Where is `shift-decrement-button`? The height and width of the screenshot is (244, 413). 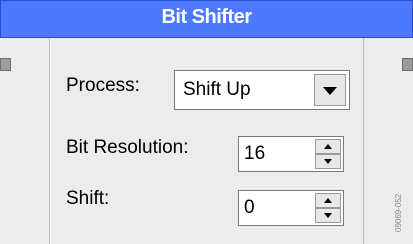 shift-decrement-button is located at coordinates (328, 215).